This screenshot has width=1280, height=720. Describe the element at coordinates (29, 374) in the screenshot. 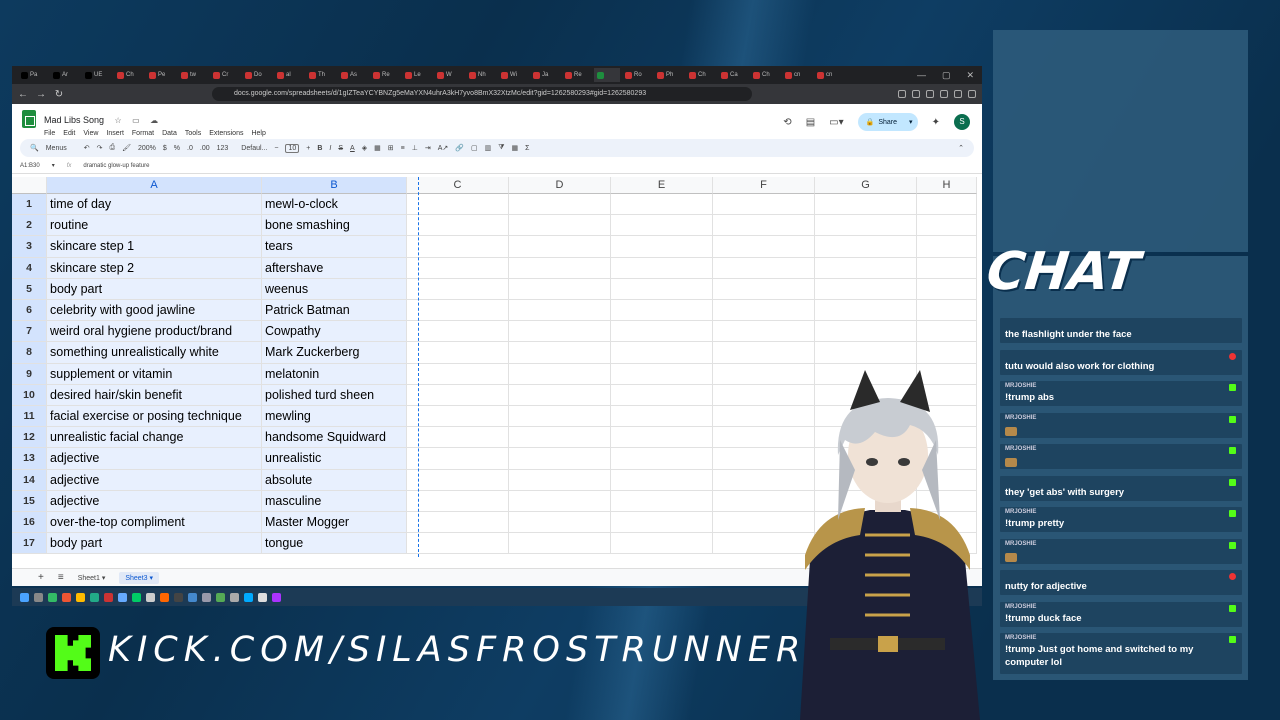

I see `row-header: 9` at that location.